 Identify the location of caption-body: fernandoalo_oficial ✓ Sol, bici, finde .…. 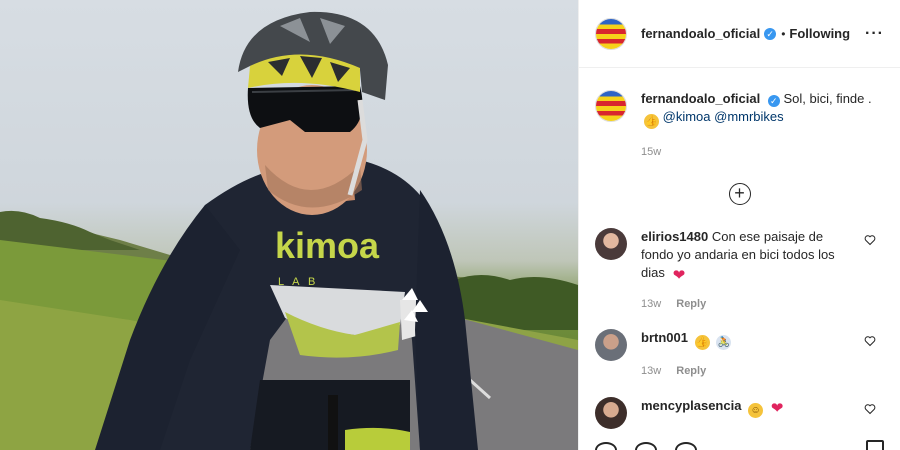
(756, 125).